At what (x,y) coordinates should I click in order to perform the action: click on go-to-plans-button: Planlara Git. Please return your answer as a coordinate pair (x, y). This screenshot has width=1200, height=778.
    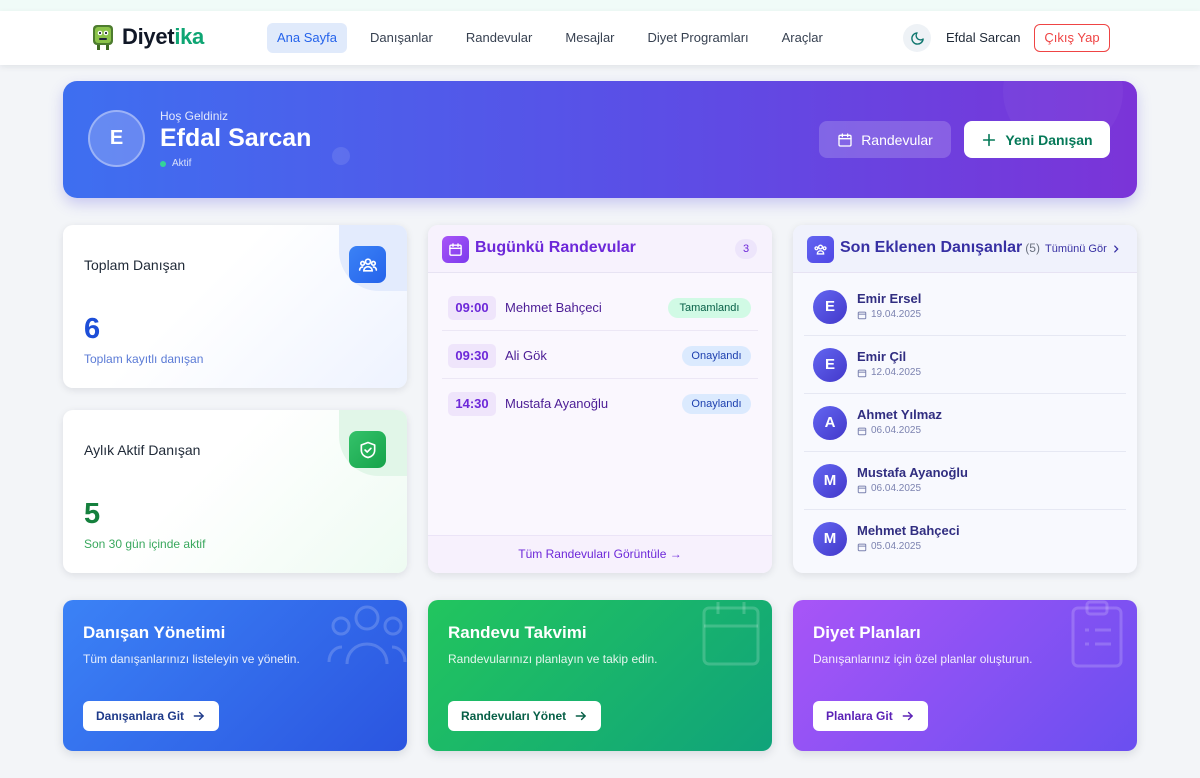
    Looking at the image, I should click on (870, 716).